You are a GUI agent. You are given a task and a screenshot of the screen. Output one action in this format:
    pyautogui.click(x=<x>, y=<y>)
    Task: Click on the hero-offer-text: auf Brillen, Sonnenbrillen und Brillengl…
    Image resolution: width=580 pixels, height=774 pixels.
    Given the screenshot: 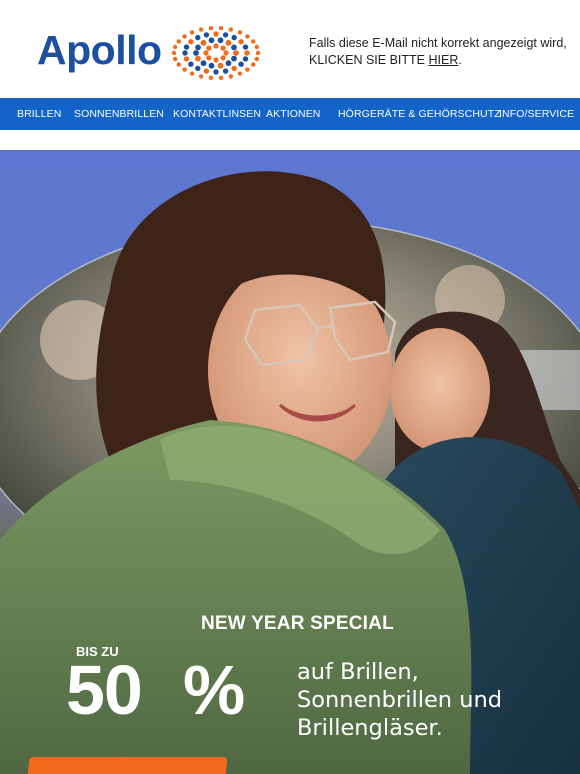 What is the action you would take?
    pyautogui.click(x=399, y=700)
    